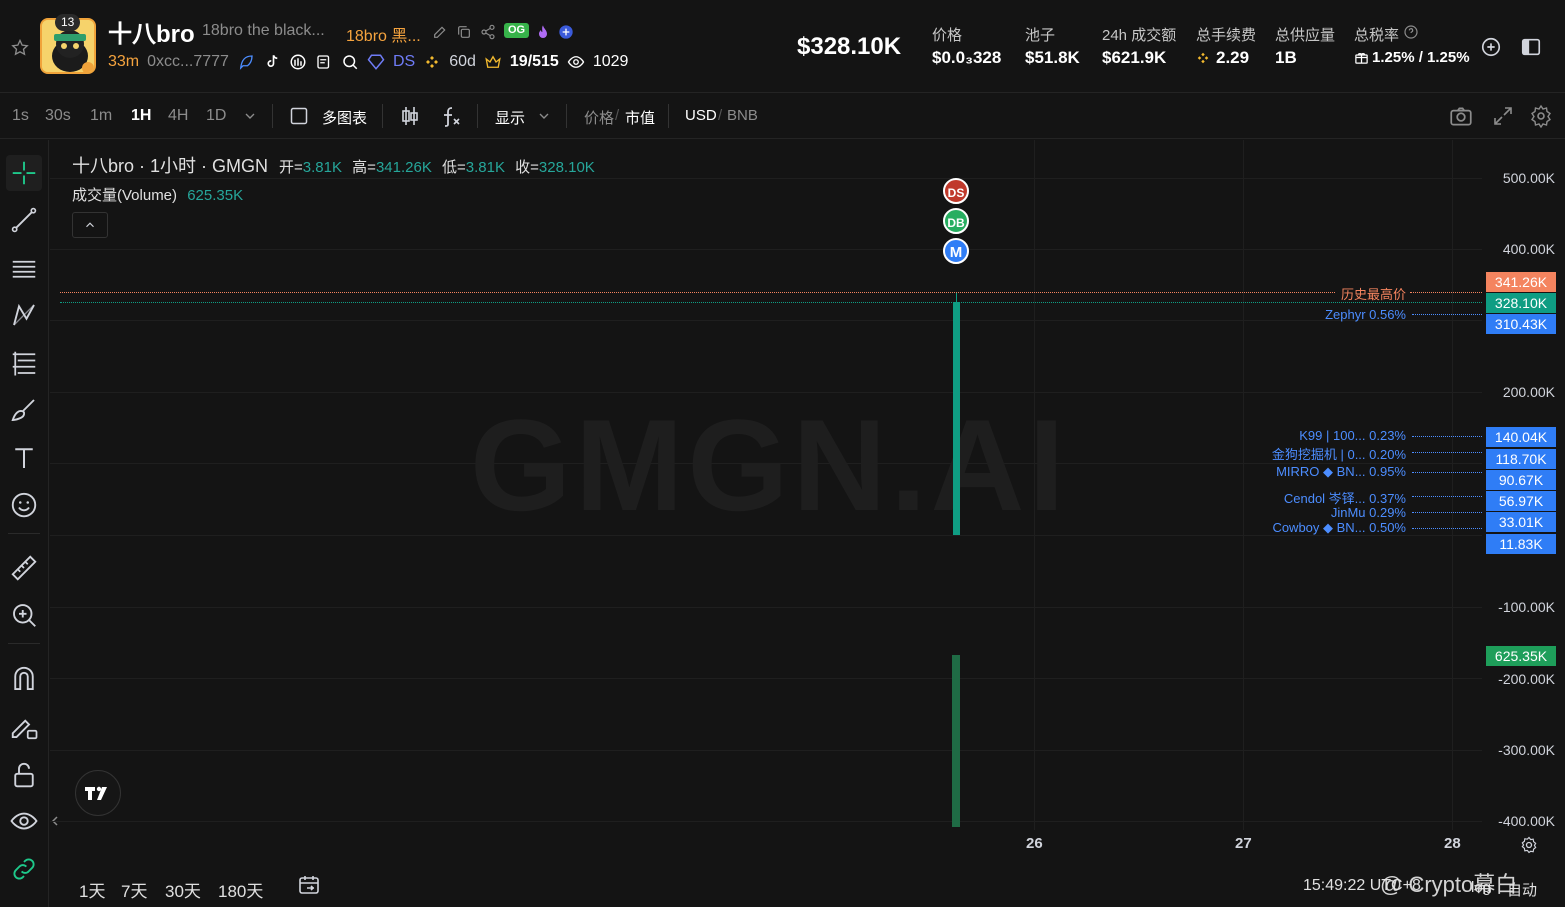  Describe the element at coordinates (24, 505) in the screenshot. I see `emoji-icon` at that location.